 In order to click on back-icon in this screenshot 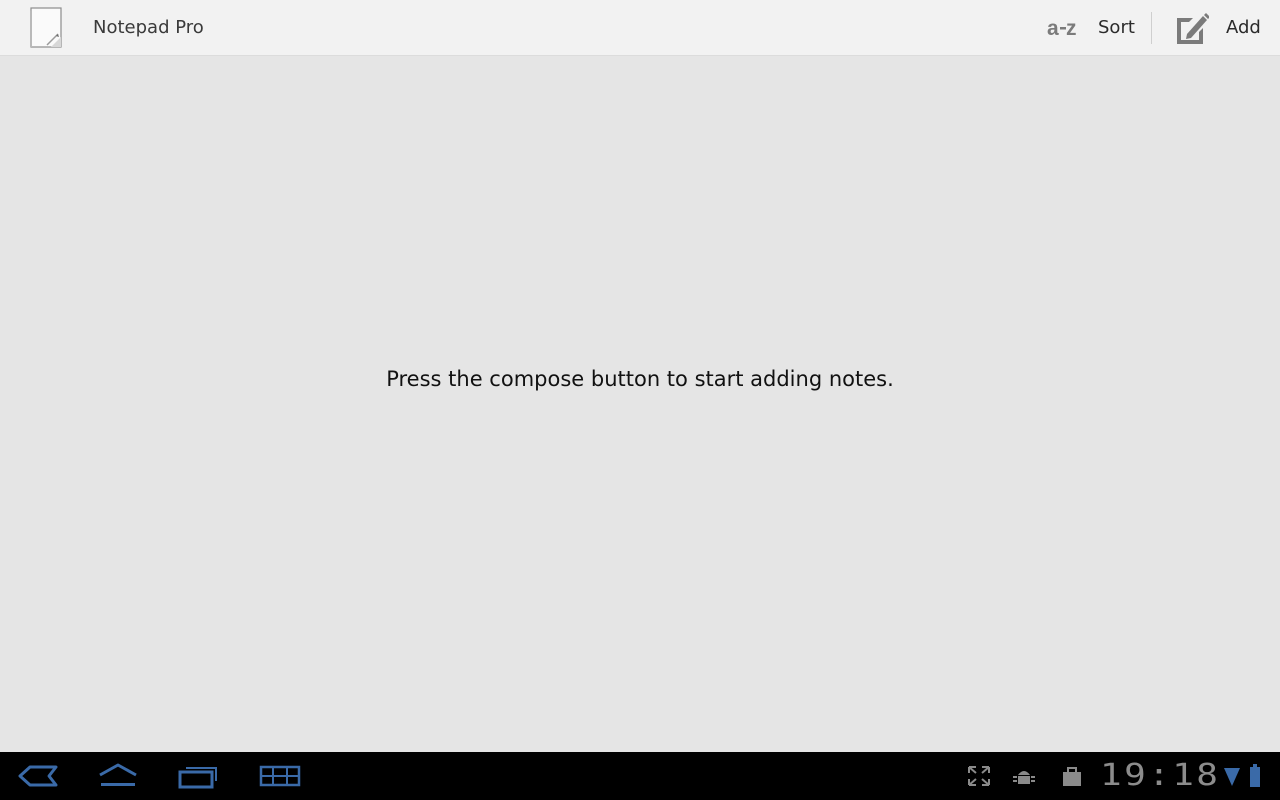, I will do `click(38, 776)`.